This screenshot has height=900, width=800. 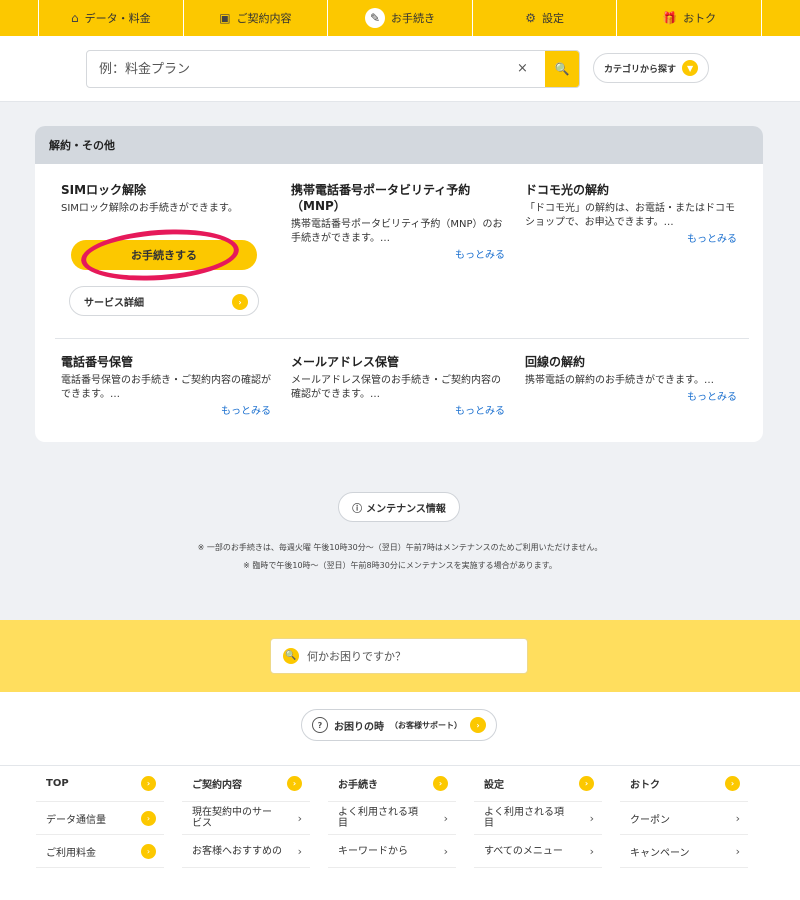 What do you see at coordinates (670, 18) in the screenshot?
I see `gift-icon: 🎁` at bounding box center [670, 18].